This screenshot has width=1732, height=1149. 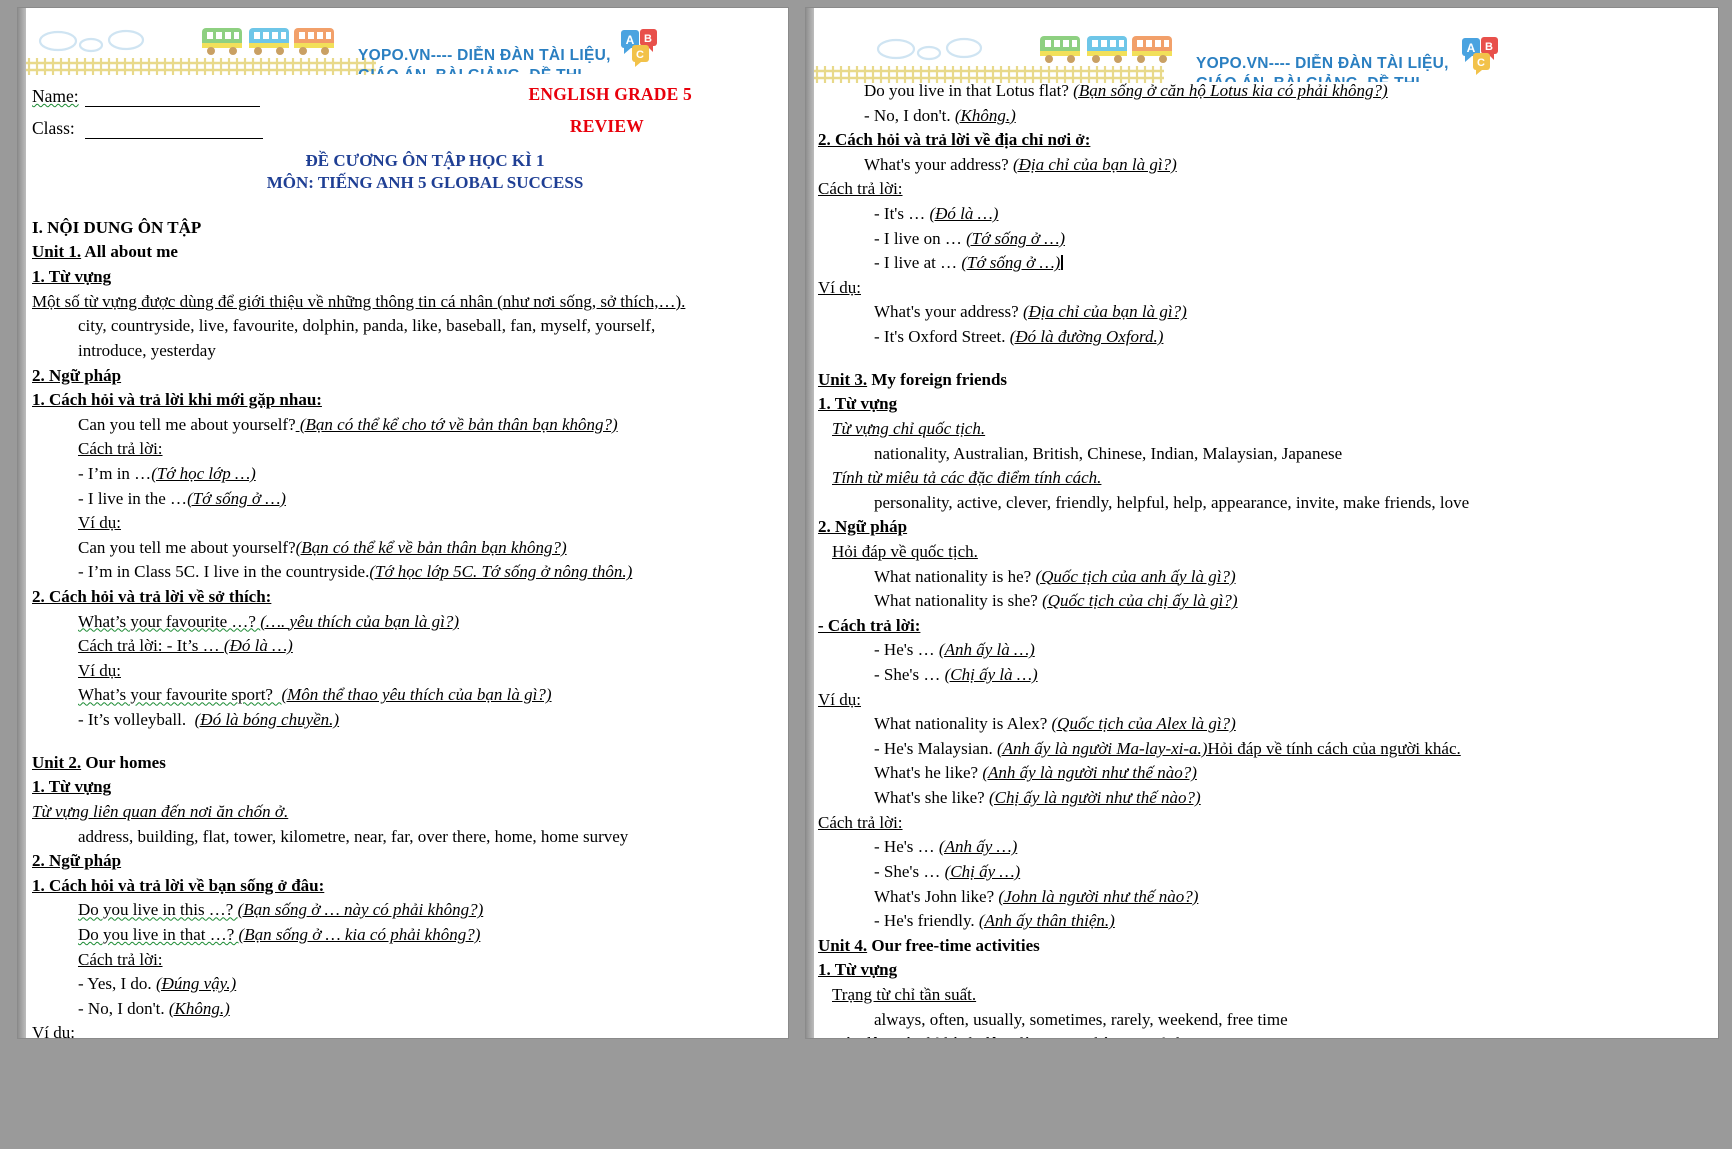 I want to click on u3-g2-a2-vi: (Chị ấy …), so click(x=982, y=871).